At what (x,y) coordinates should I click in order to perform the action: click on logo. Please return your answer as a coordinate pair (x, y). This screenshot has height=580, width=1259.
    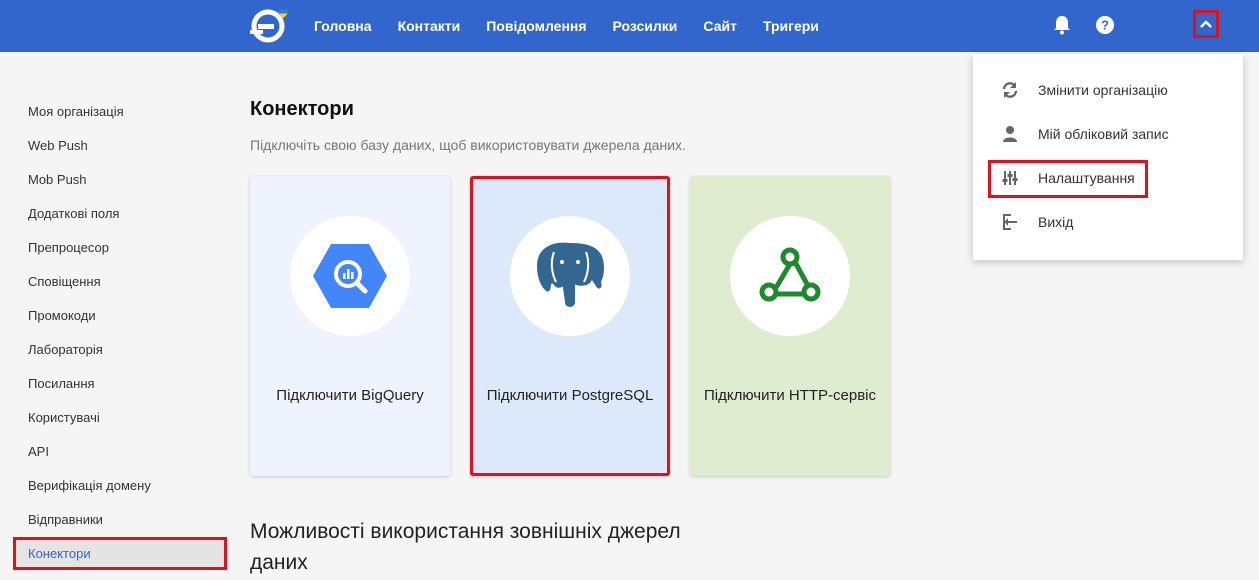
    Looking at the image, I should click on (275, 26).